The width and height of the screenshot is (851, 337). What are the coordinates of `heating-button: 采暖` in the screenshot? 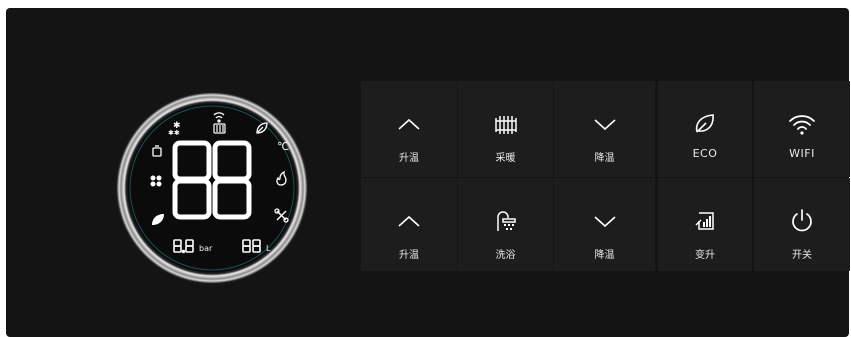 It's located at (505, 129).